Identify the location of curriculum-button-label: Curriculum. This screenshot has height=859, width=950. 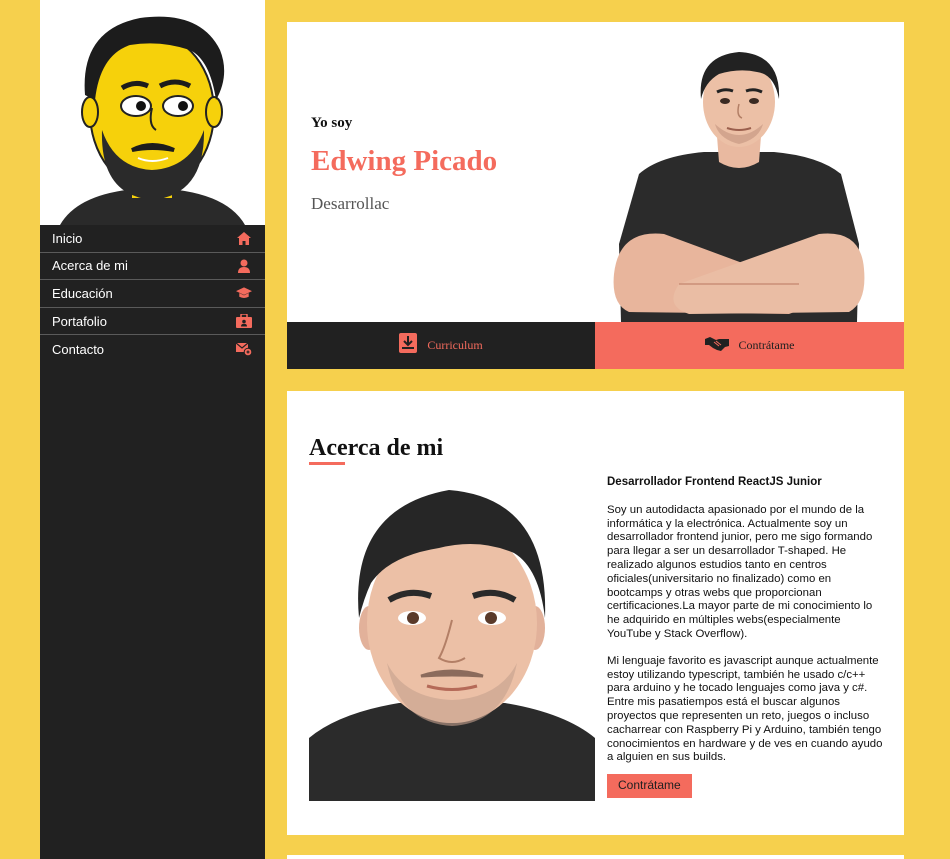
(455, 345).